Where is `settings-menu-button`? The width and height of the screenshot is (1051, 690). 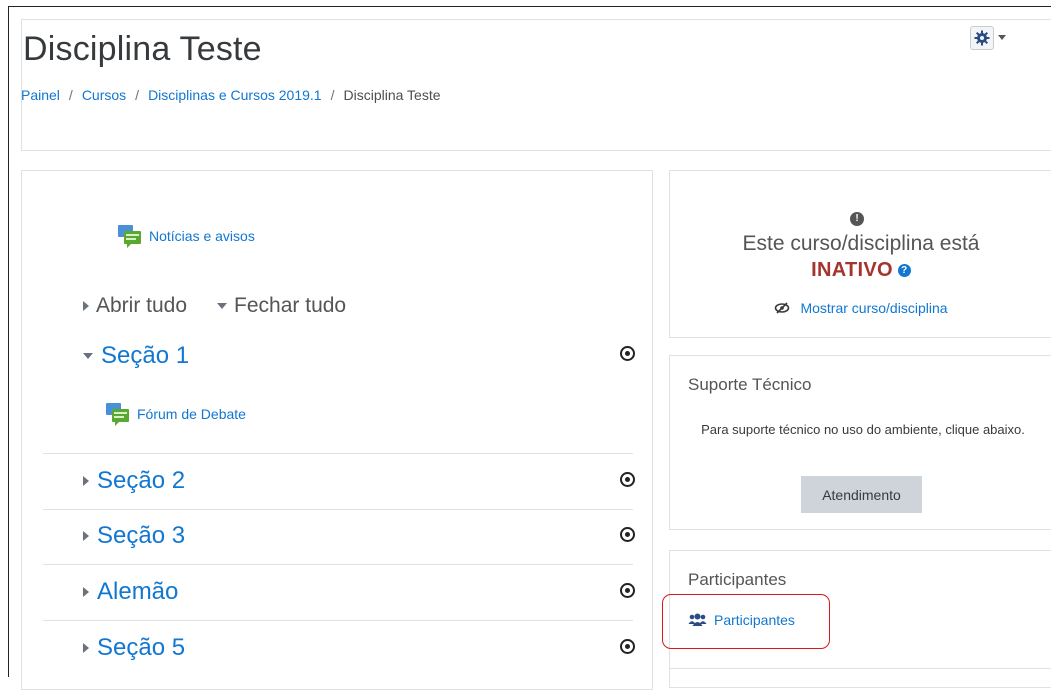 settings-menu-button is located at coordinates (992, 37).